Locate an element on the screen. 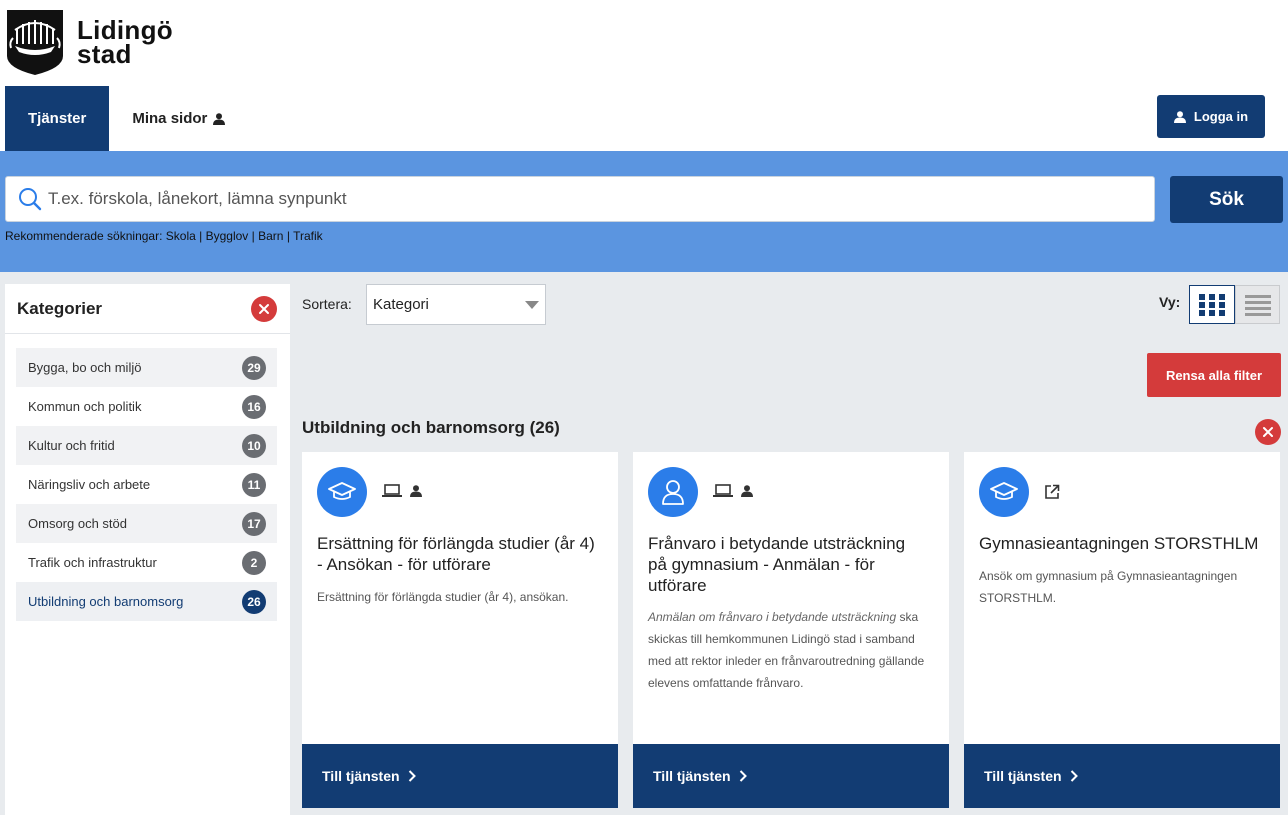 The image size is (1288, 815). category-item-naringsliv: Näringsliv och arbete 11 is located at coordinates (146, 484).